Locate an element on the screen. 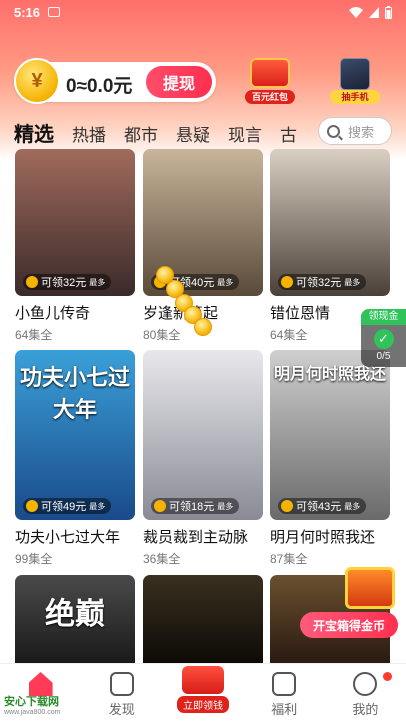 This screenshot has width=406, height=723. wallet-bar: ¥ 0≈0.0元 提现 is located at coordinates (115, 81).